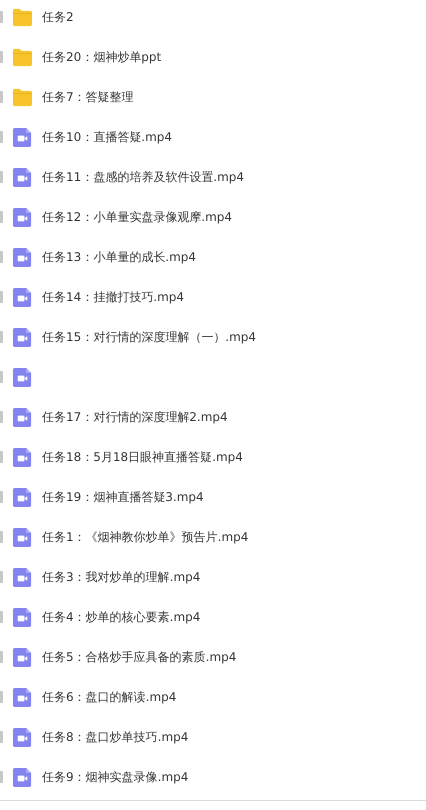 Image resolution: width=426 pixels, height=810 pixels. Describe the element at coordinates (121, 617) in the screenshot. I see `file-name: 任务4：炒单的核心要素.mp4` at that location.